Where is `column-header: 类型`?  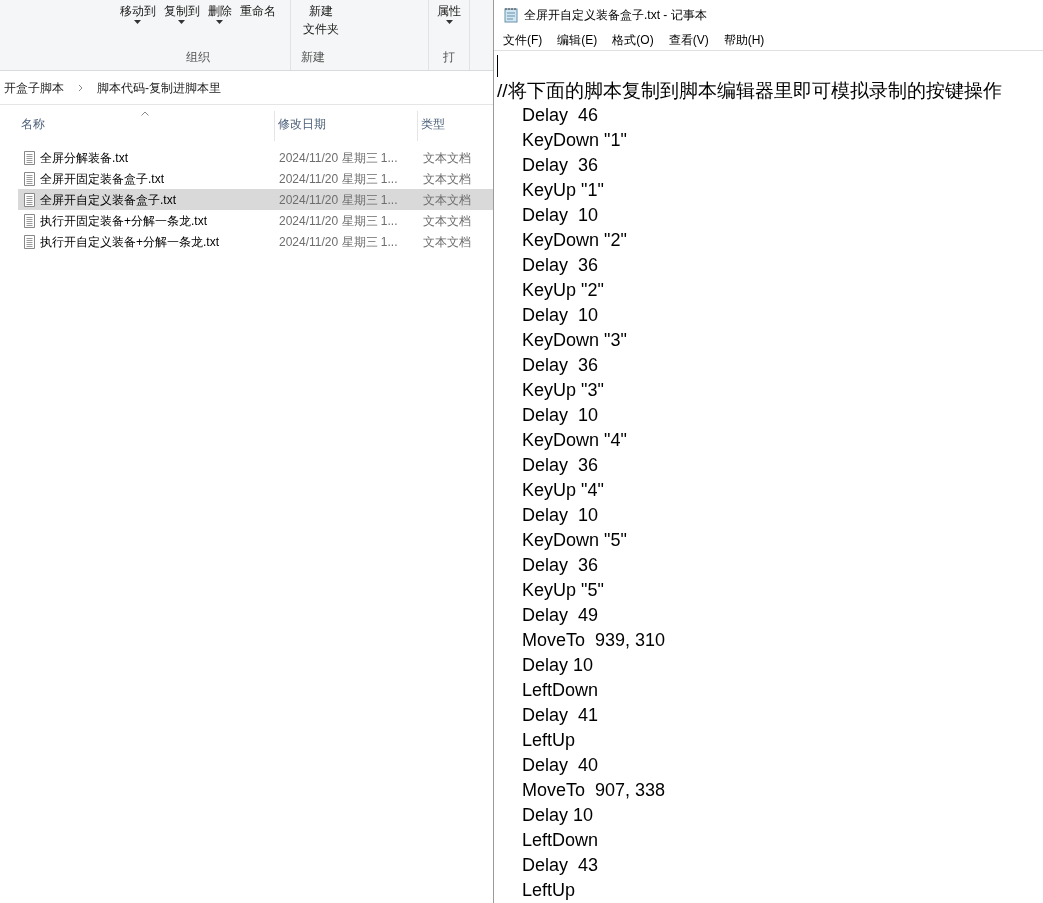
column-header: 类型 is located at coordinates (455, 126).